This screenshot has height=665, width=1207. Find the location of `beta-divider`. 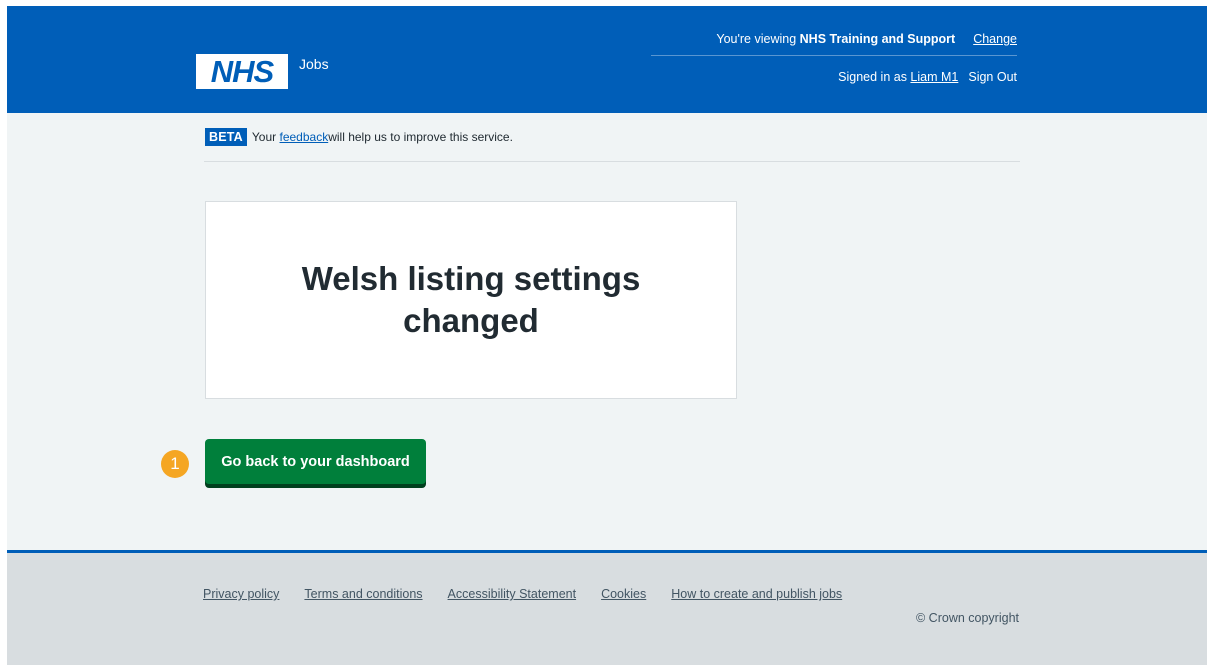

beta-divider is located at coordinates (612, 161).